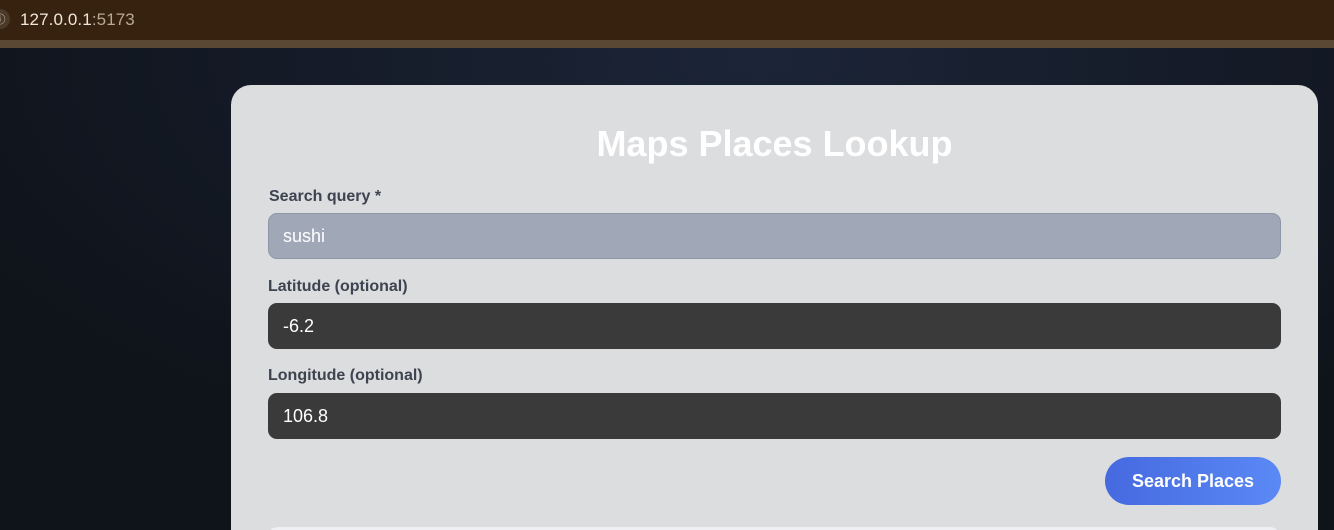  Describe the element at coordinates (325, 196) in the screenshot. I see `search-query-label: Search query *` at that location.